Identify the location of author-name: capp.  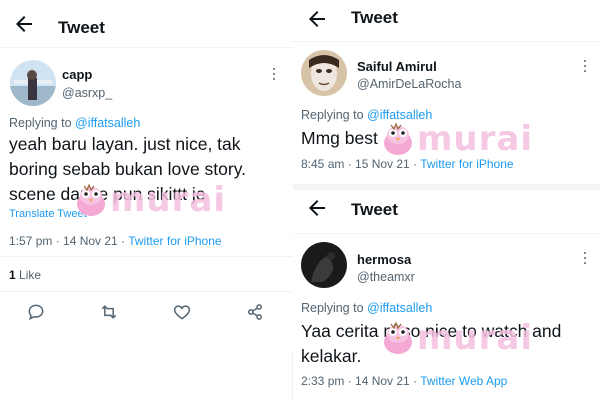
(77, 74).